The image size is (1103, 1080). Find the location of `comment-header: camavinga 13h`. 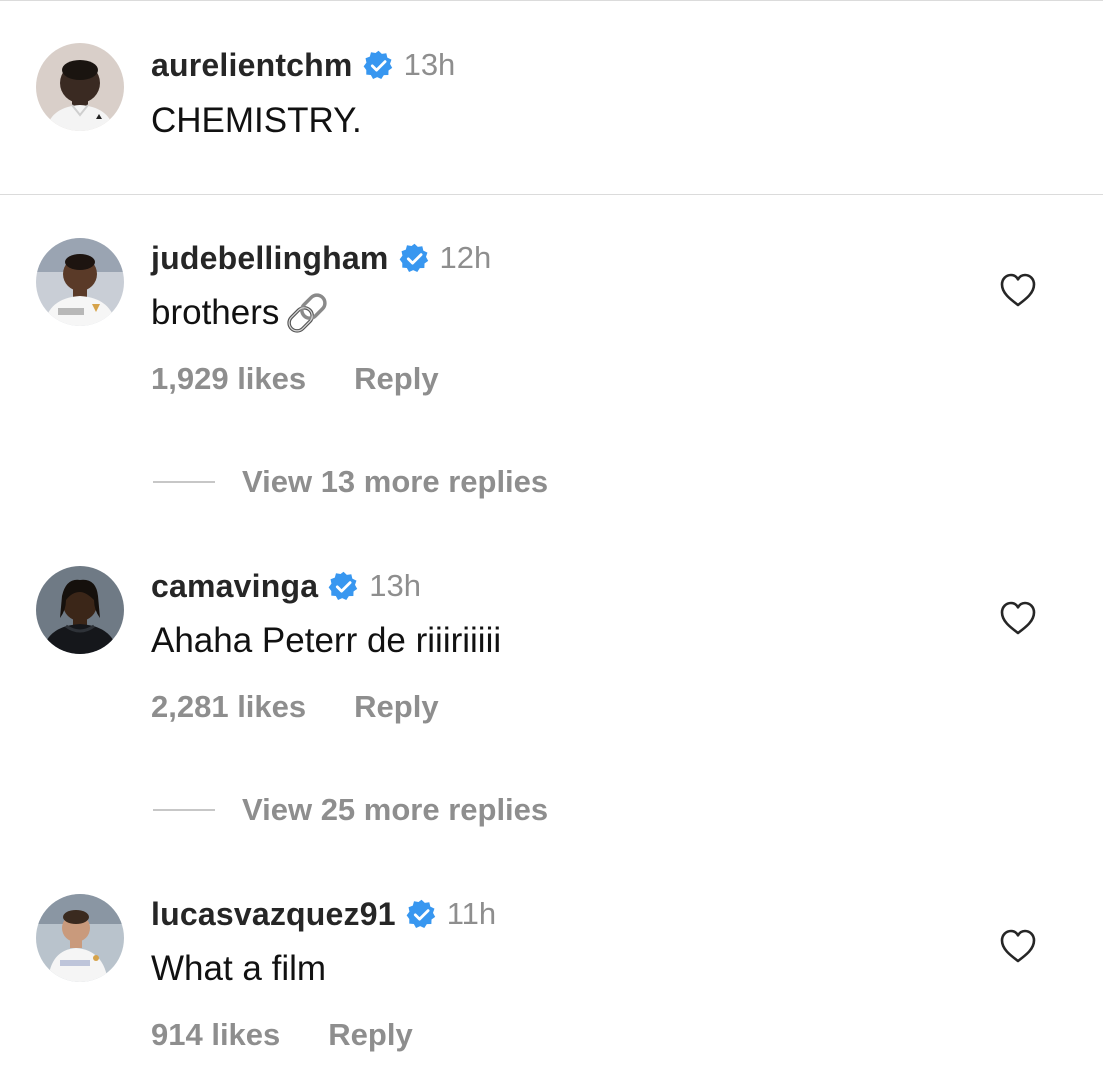

comment-header: camavinga 13h is located at coordinates (286, 586).